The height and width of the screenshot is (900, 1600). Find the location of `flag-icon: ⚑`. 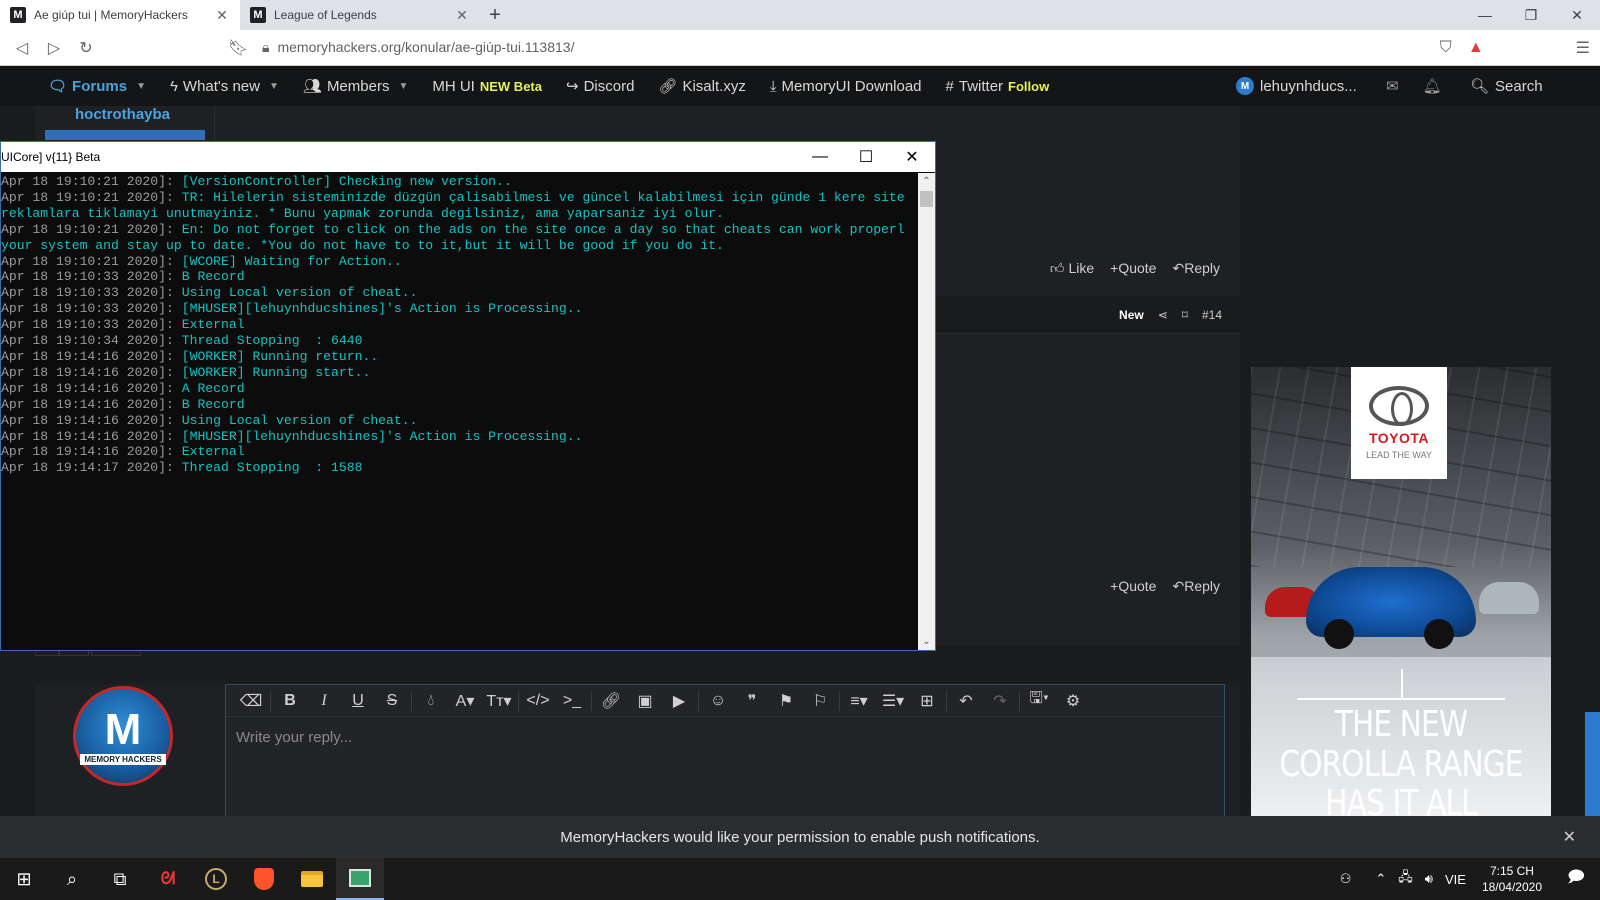

flag-icon: ⚑ is located at coordinates (786, 701).